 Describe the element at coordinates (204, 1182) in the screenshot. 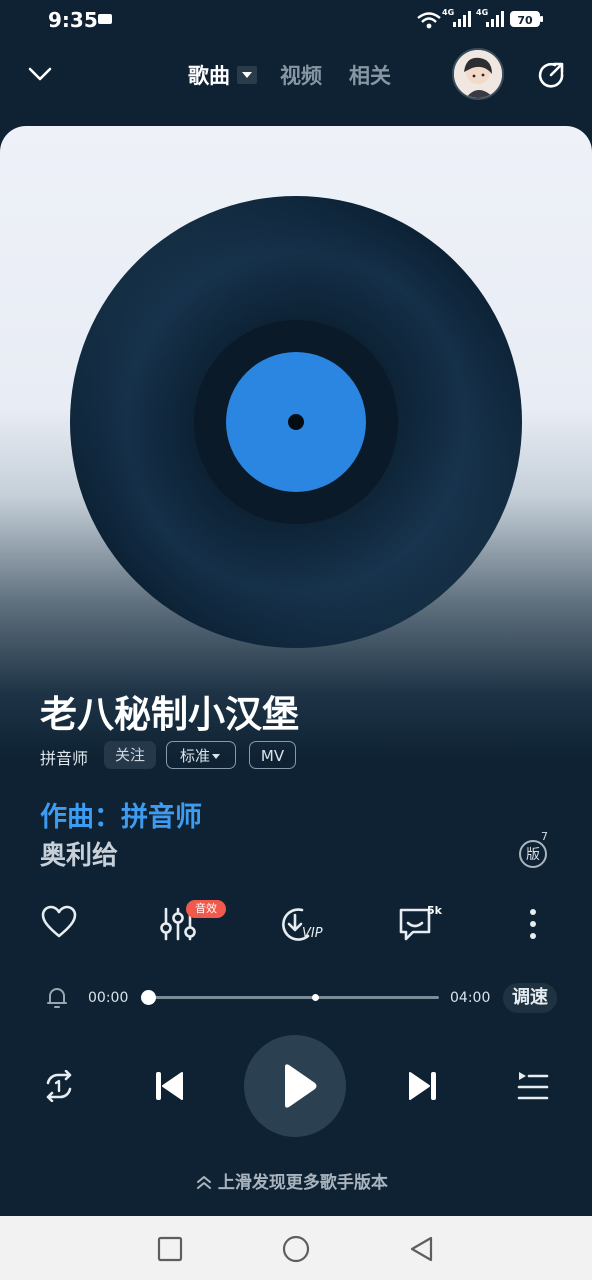

I see `double-chevron-up-icon` at that location.